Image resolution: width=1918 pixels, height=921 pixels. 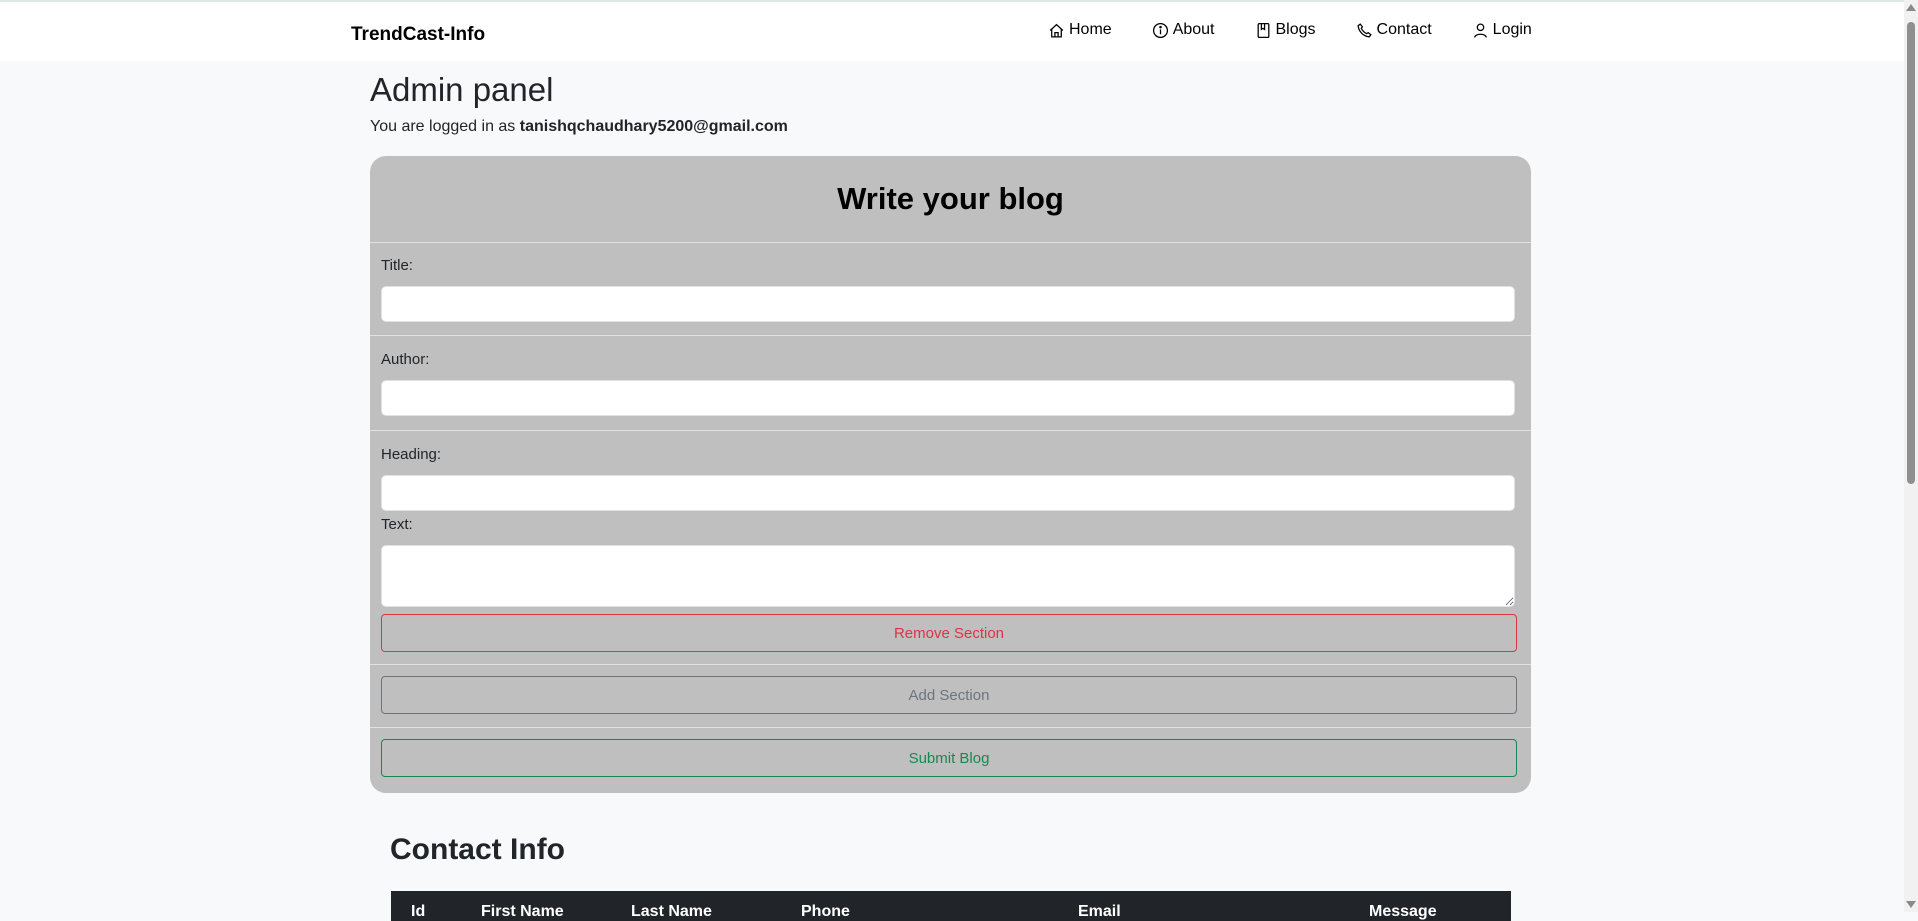 I want to click on logged-in-prefix: You are logged in as, so click(x=443, y=126).